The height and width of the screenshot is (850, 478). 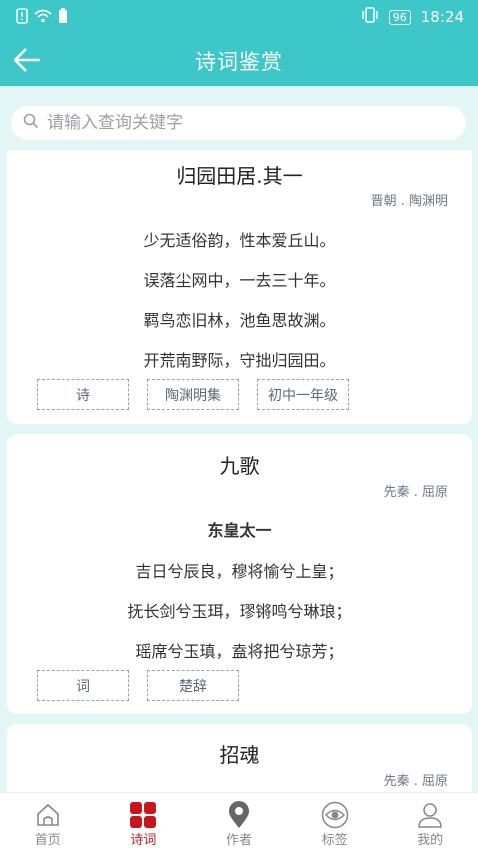 What do you see at coordinates (22, 18) in the screenshot?
I see `alert-icon` at bounding box center [22, 18].